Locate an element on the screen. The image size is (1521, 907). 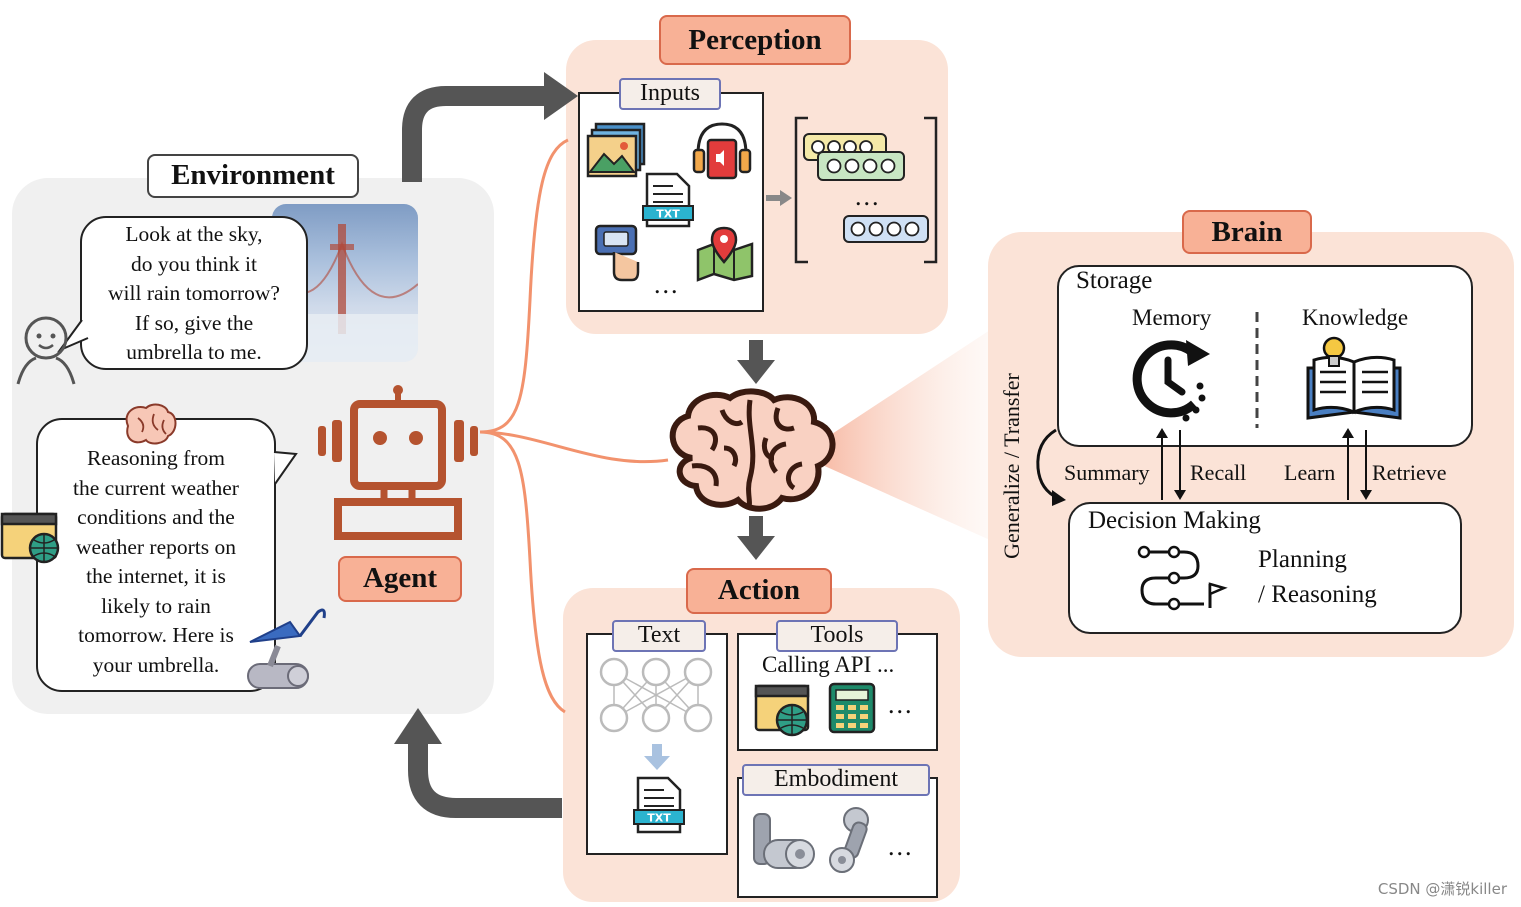
fingerprint-touch-icon is located at coordinates (617, 253).